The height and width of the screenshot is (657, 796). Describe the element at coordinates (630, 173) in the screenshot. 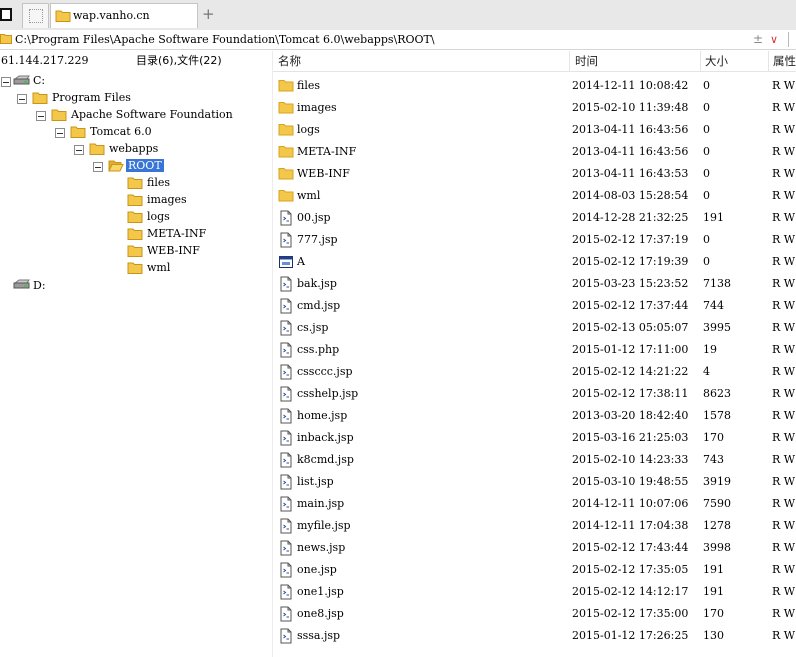

I see `file-time: 2013-04-11 16:43:53` at that location.